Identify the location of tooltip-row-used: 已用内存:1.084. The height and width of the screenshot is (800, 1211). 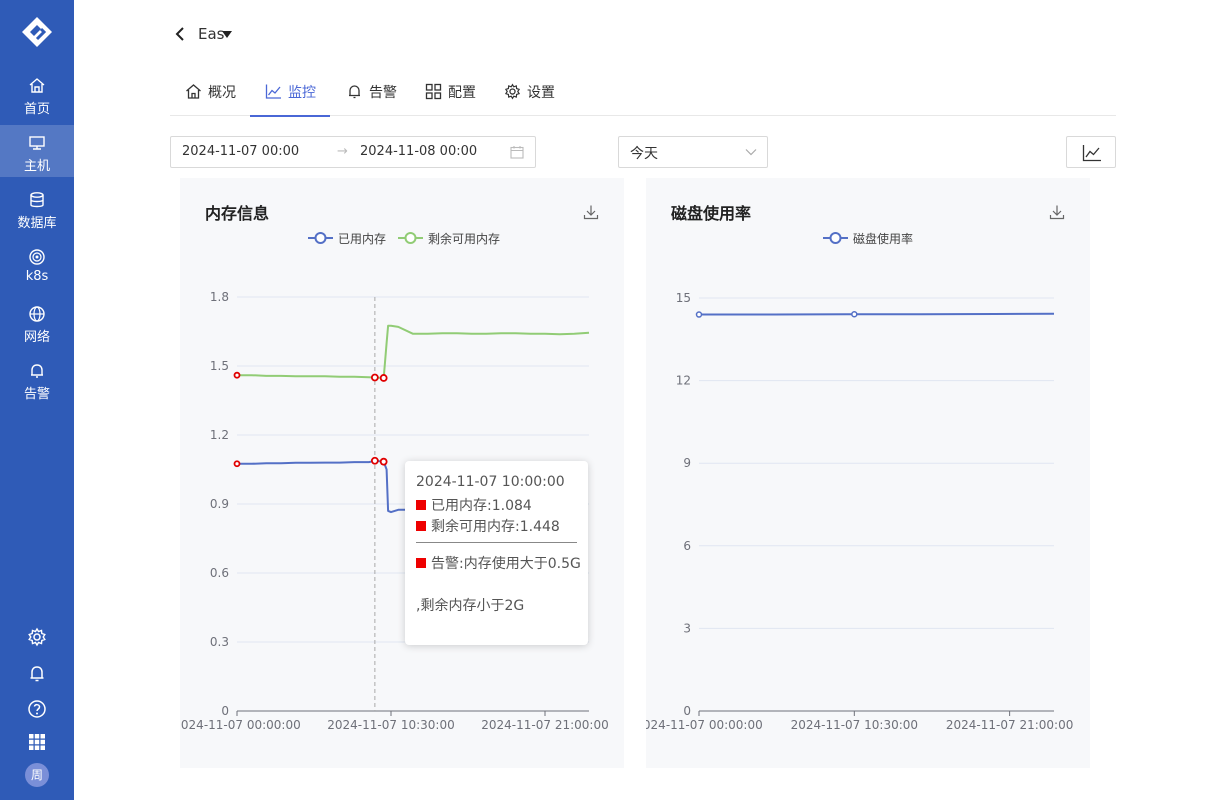
(474, 505).